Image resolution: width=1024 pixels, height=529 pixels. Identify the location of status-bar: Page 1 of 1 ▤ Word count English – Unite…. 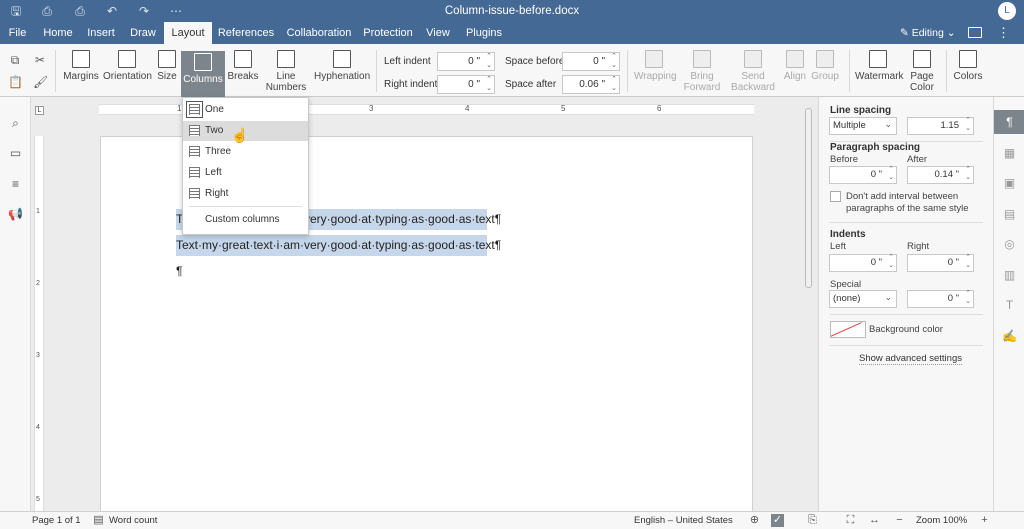
(512, 520).